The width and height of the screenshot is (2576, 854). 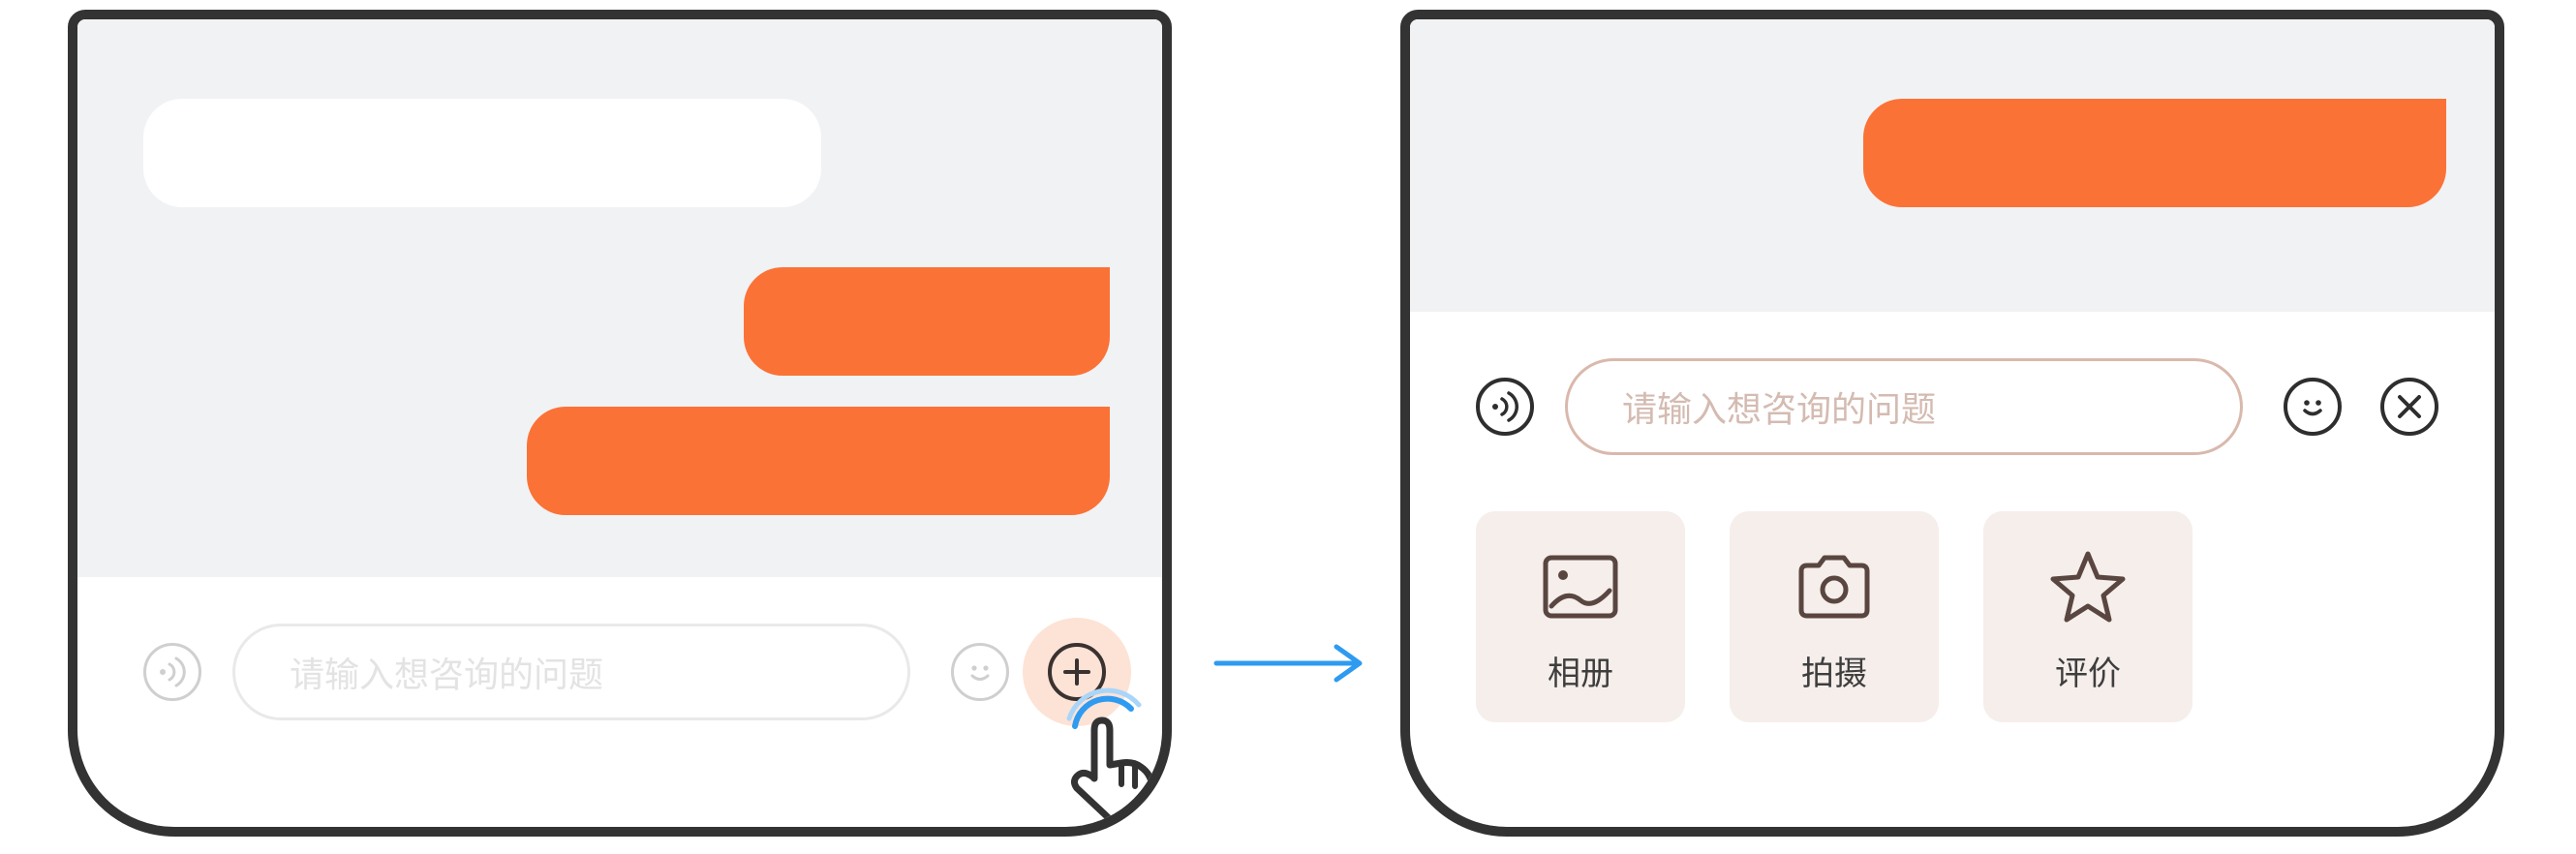 I want to click on function-label: 评价, so click(x=2088, y=674).